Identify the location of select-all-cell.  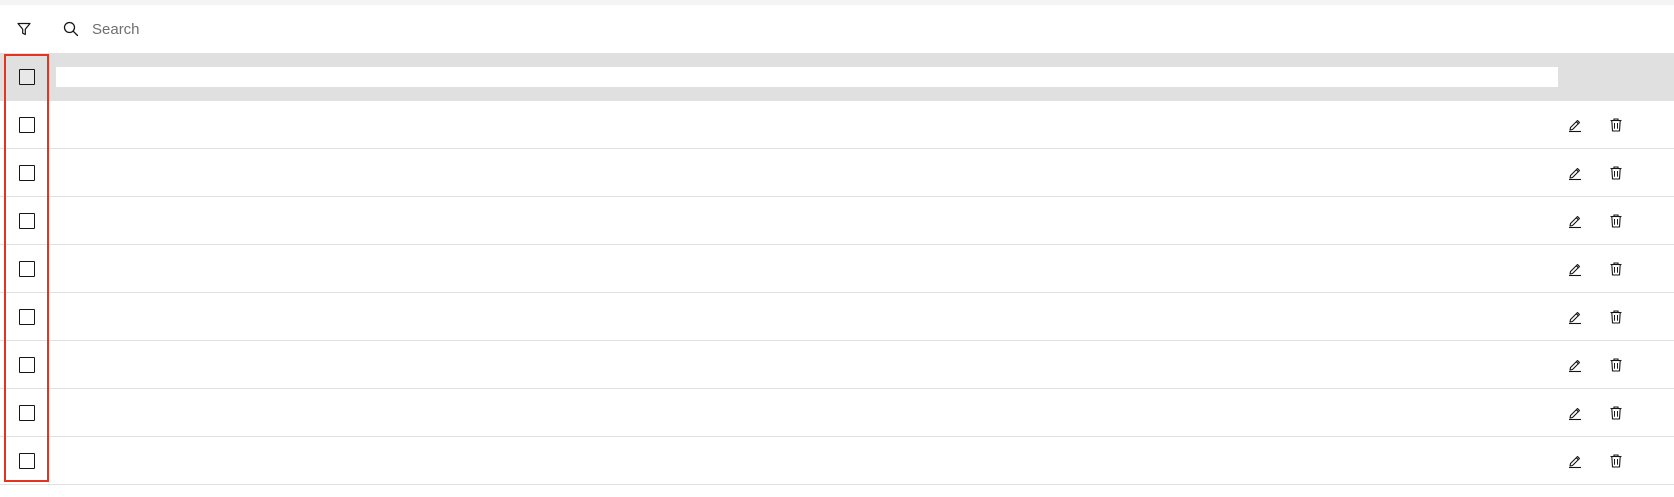
(27, 77).